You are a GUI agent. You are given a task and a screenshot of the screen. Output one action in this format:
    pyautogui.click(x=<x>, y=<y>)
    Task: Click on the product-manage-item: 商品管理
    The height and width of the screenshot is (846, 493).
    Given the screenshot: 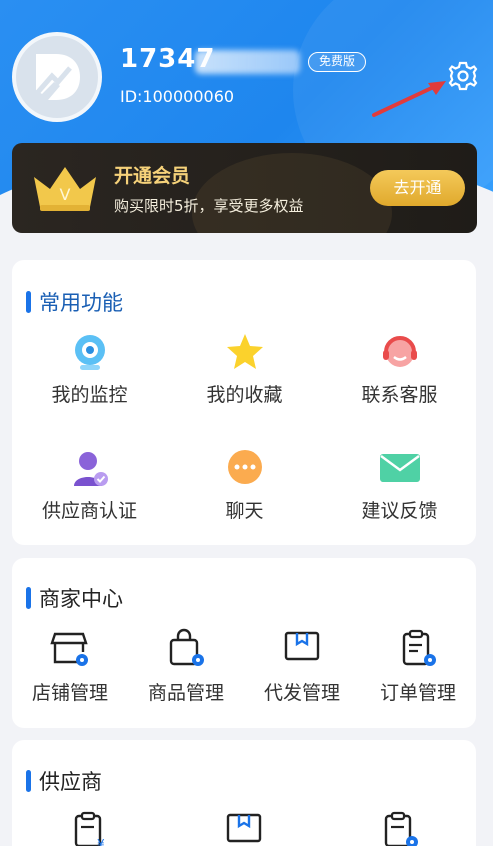 What is the action you would take?
    pyautogui.click(x=186, y=666)
    